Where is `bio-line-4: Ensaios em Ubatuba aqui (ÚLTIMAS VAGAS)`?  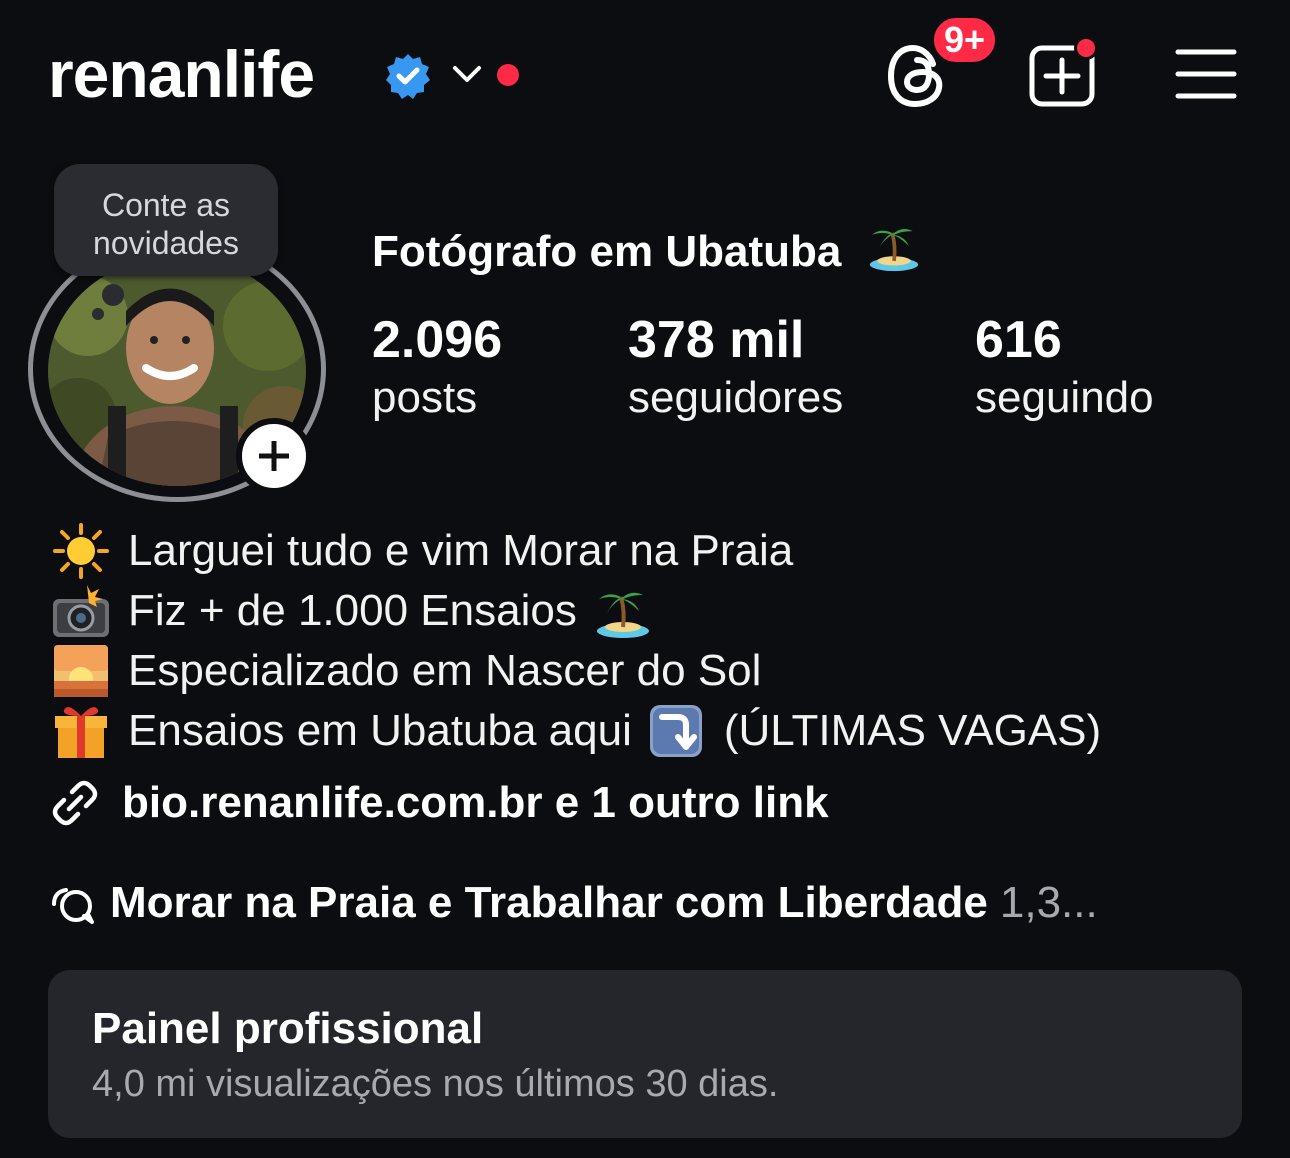 bio-line-4: Ensaios em Ubatuba aqui (ÚLTIMAS VAGAS) is located at coordinates (575, 731).